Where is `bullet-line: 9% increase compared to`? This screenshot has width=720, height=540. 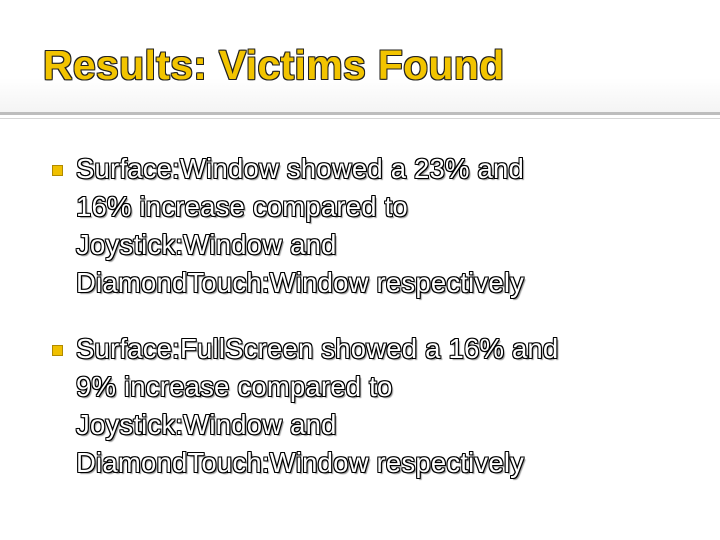 bullet-line: 9% increase compared to is located at coordinates (234, 386).